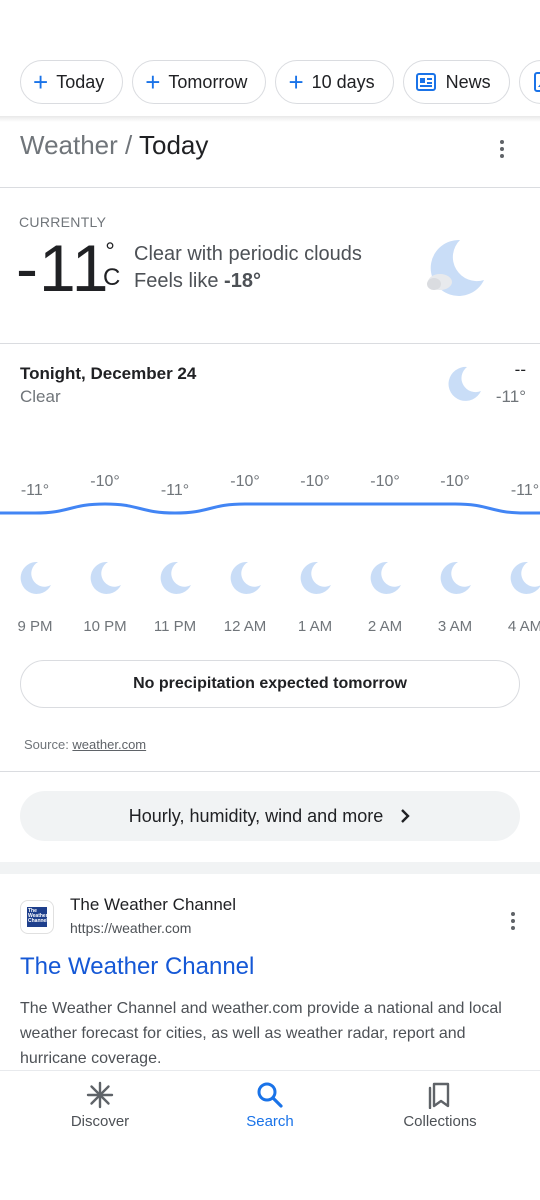  I want to click on filter-chips: + Today + Tomorrow + 10 days News, so click(280, 83).